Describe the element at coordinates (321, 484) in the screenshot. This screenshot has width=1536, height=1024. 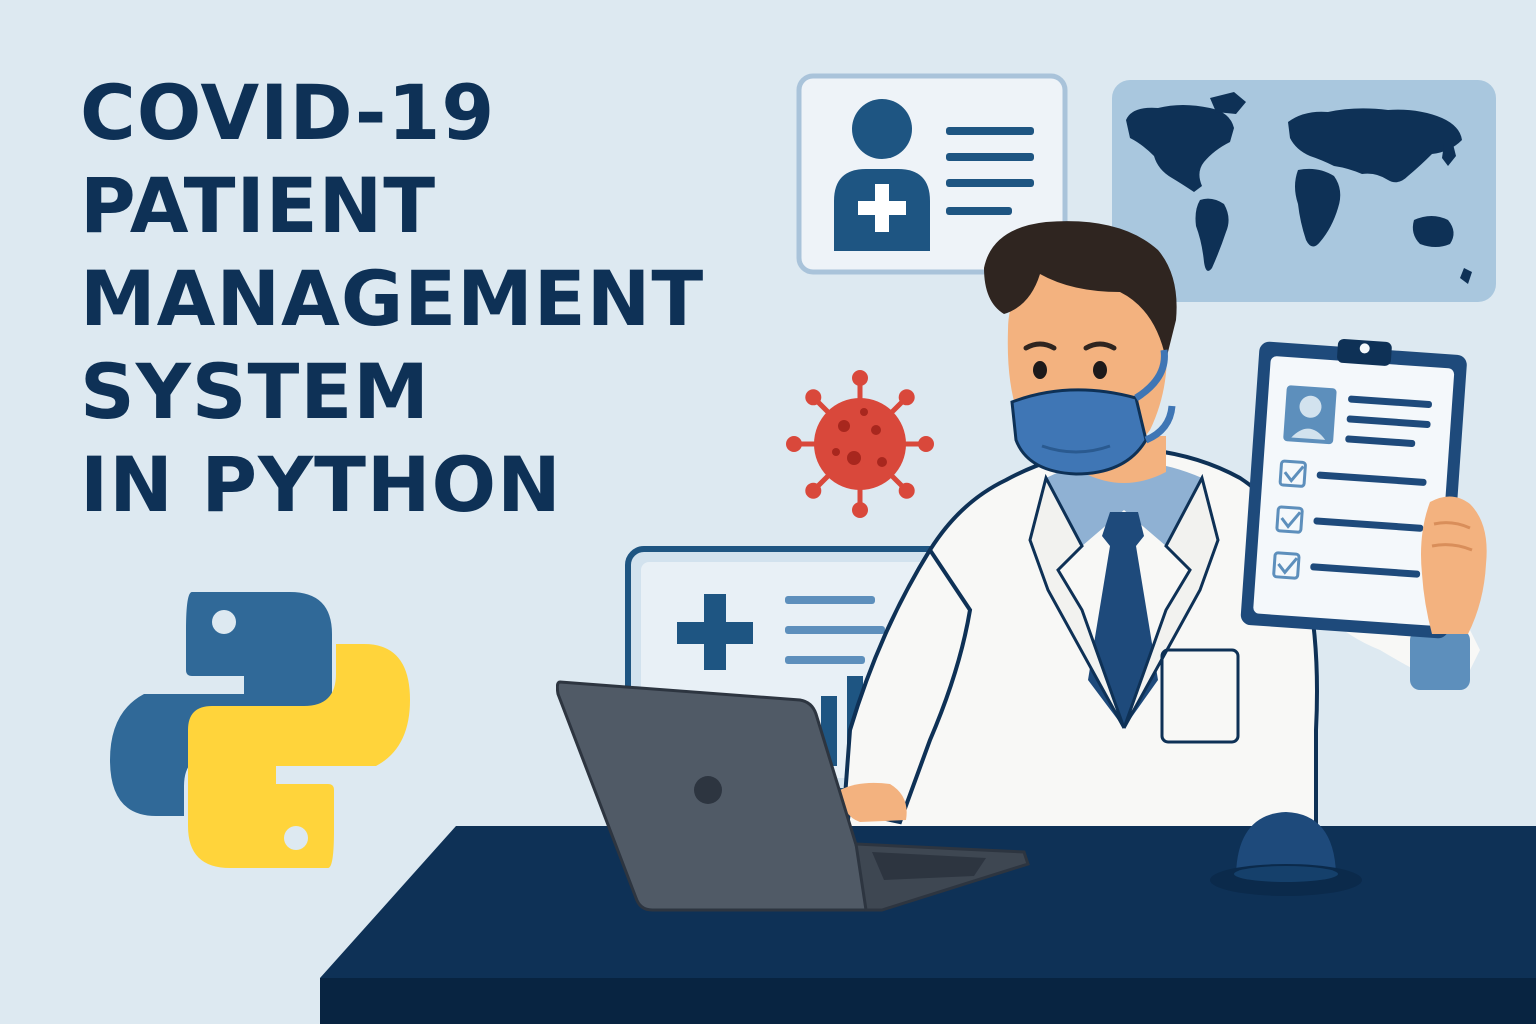
I see `title-line-5: IN PYTHON` at that location.